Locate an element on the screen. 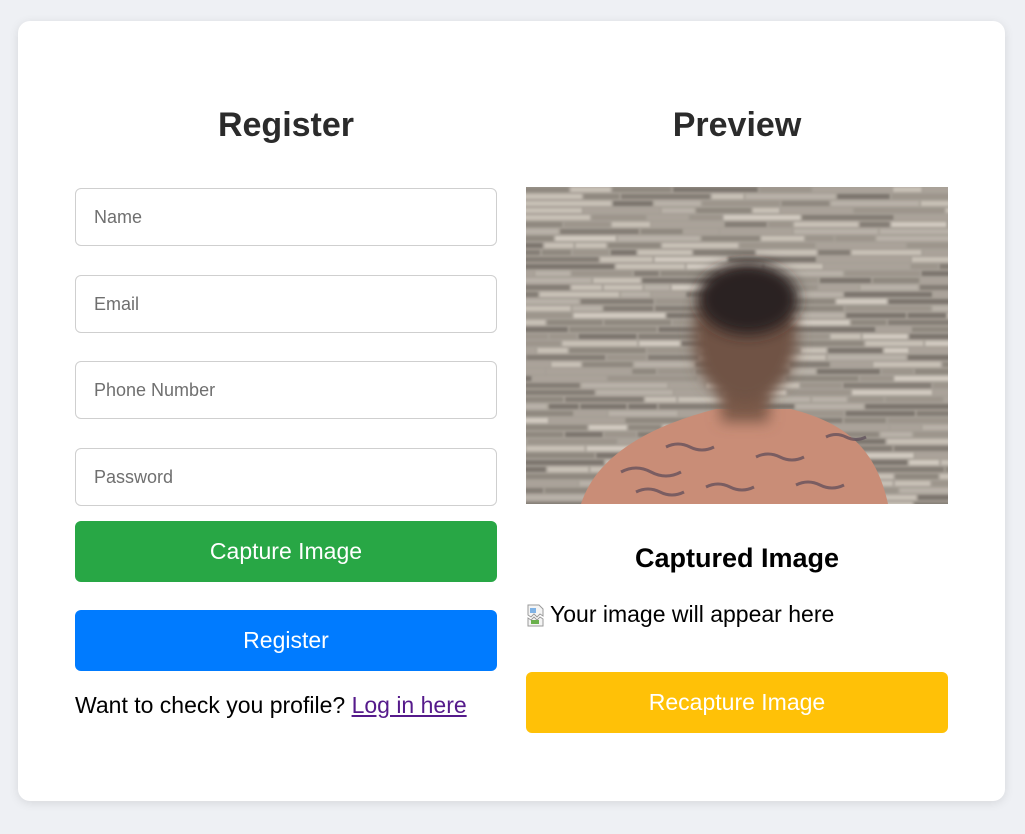 This screenshot has height=834, width=1025. email-field is located at coordinates (286, 304).